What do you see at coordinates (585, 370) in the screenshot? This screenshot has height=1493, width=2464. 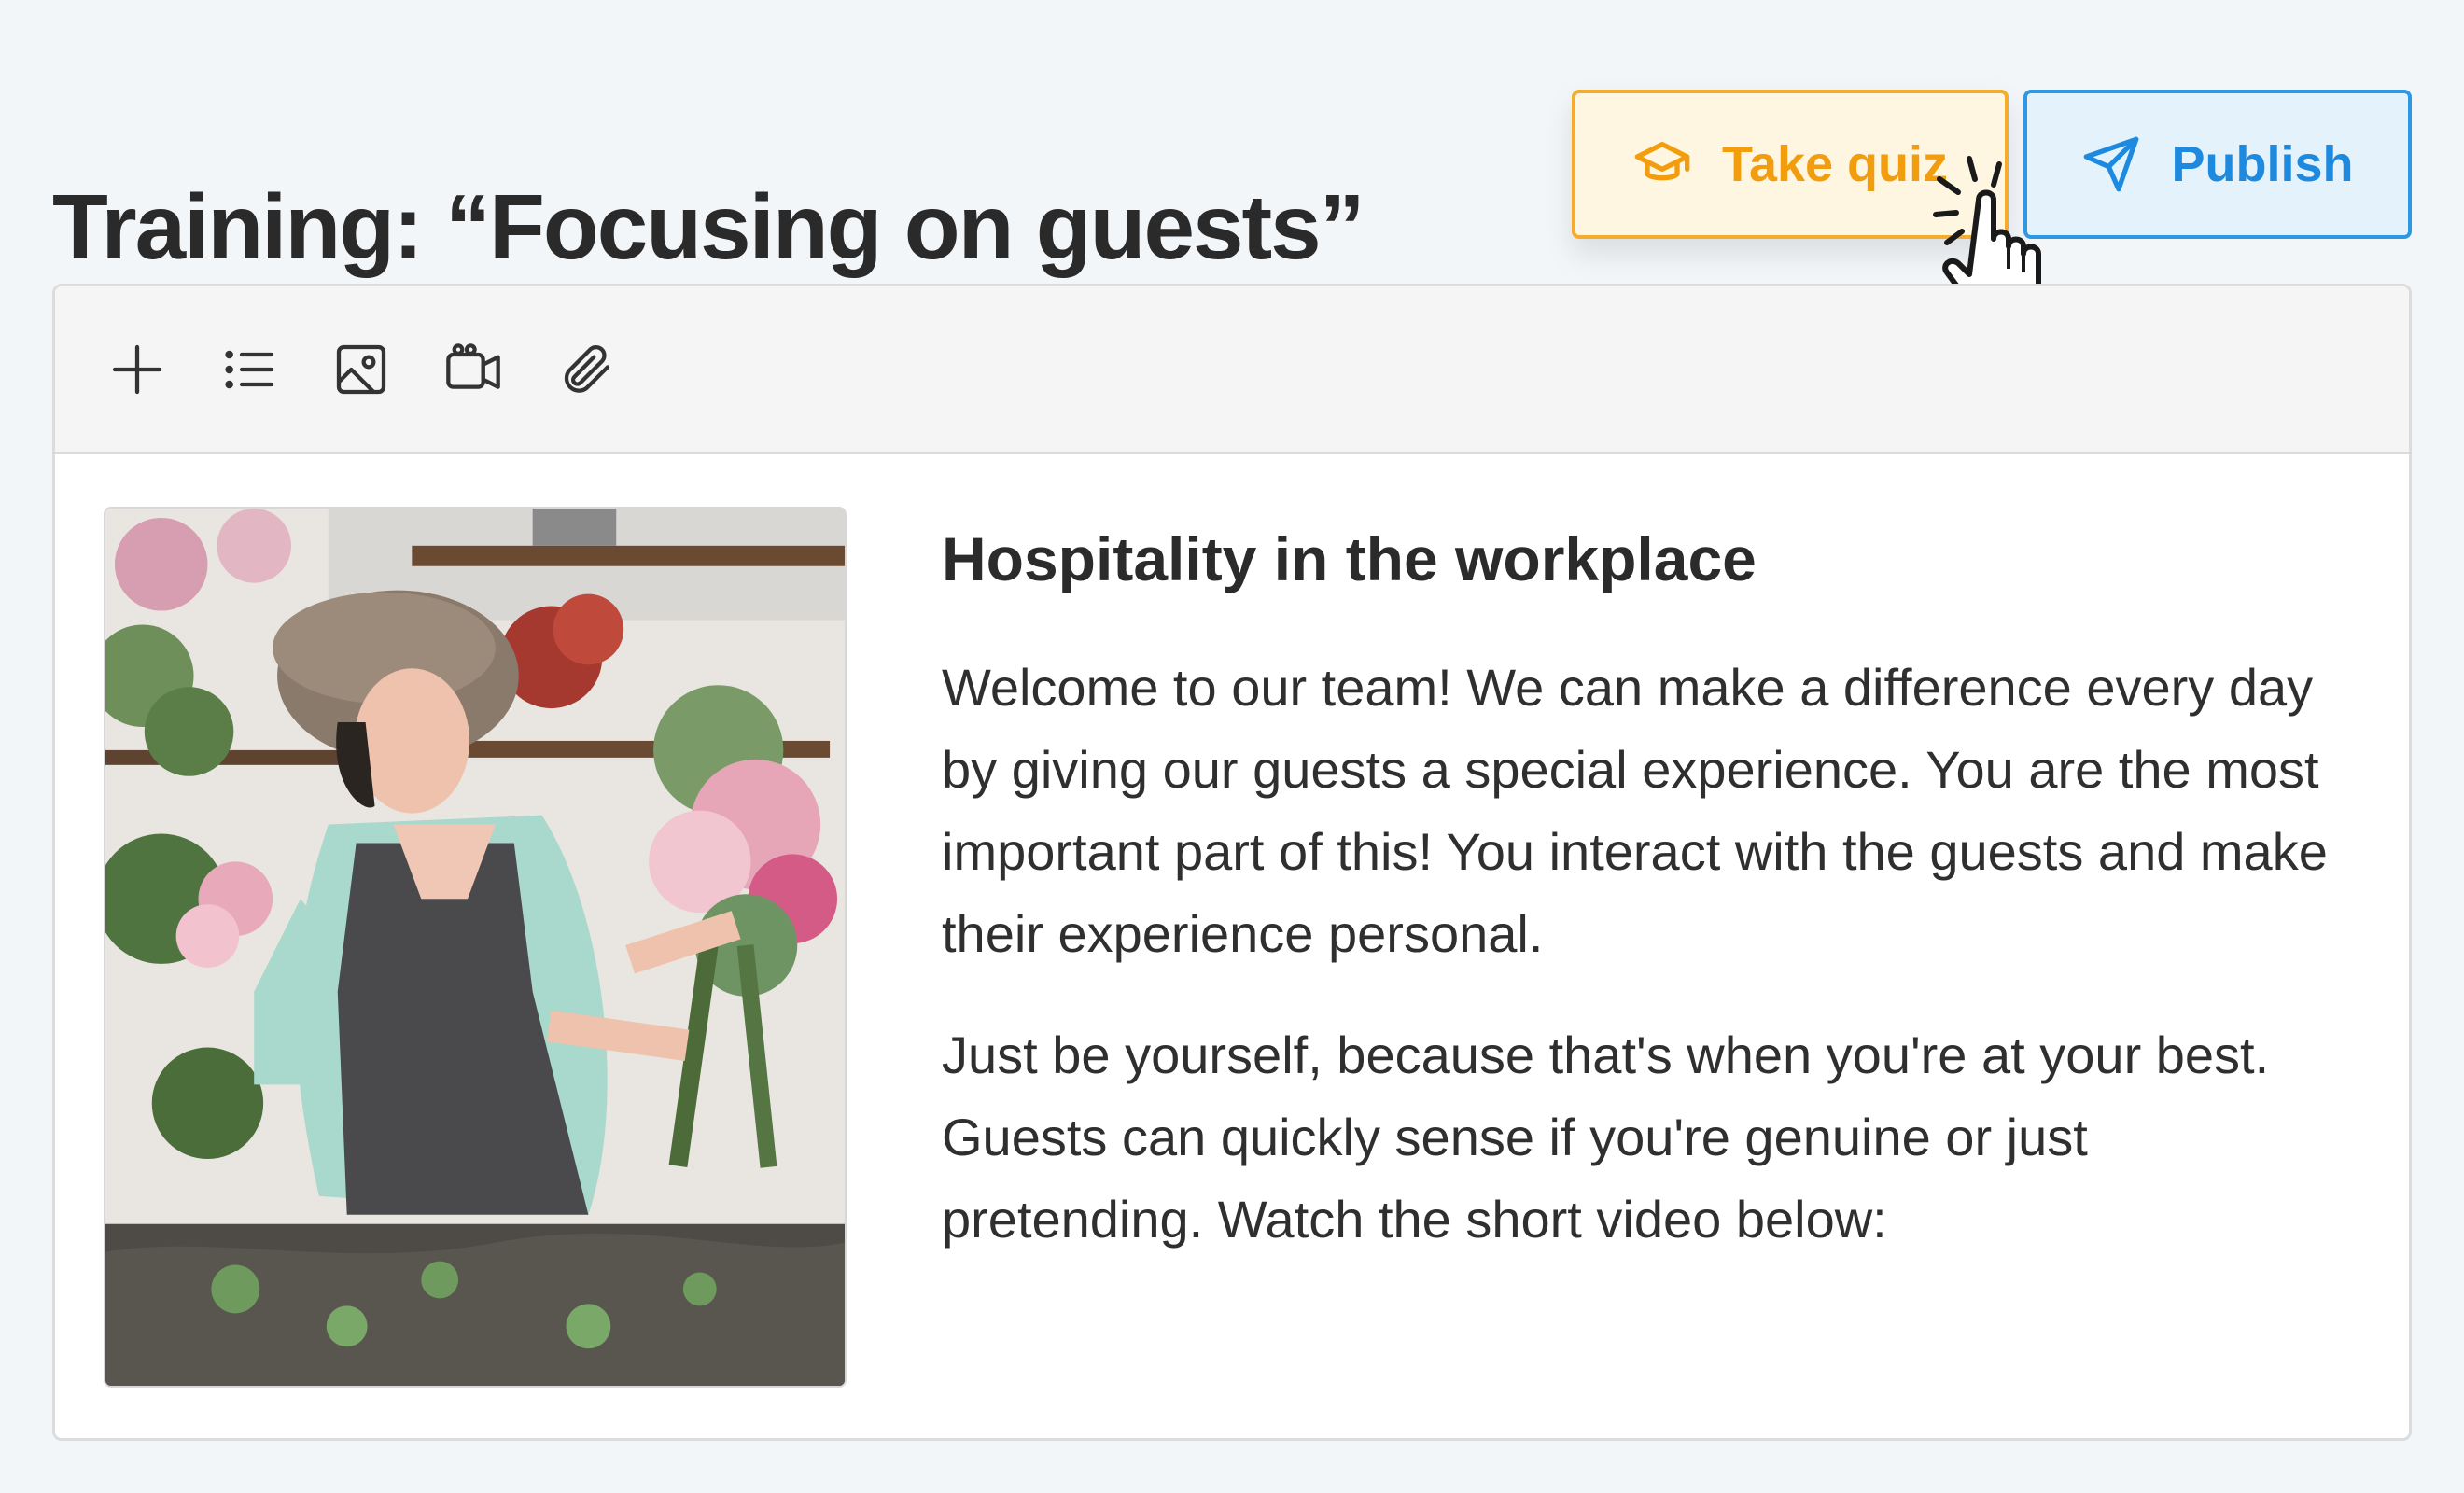 I see `attachment-icon` at bounding box center [585, 370].